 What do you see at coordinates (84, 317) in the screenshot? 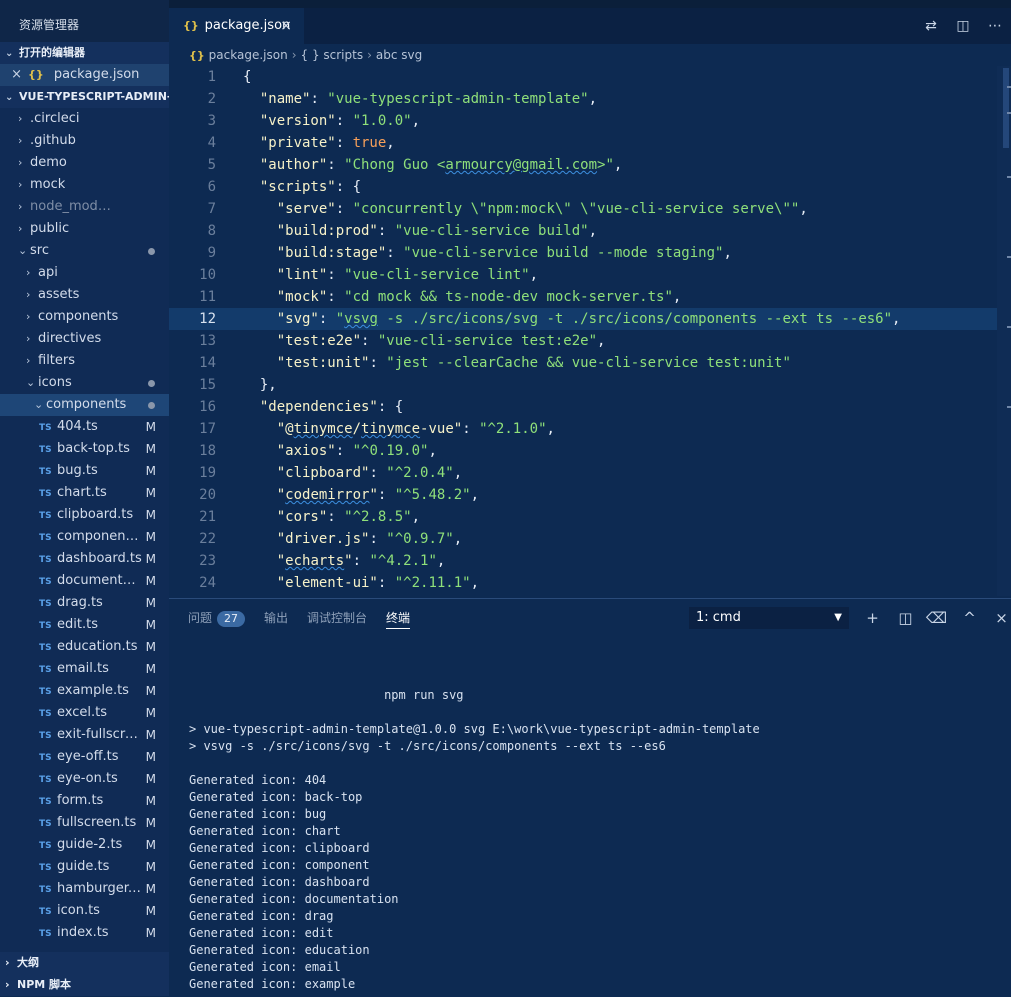
I see `tree-folder: › components` at bounding box center [84, 317].